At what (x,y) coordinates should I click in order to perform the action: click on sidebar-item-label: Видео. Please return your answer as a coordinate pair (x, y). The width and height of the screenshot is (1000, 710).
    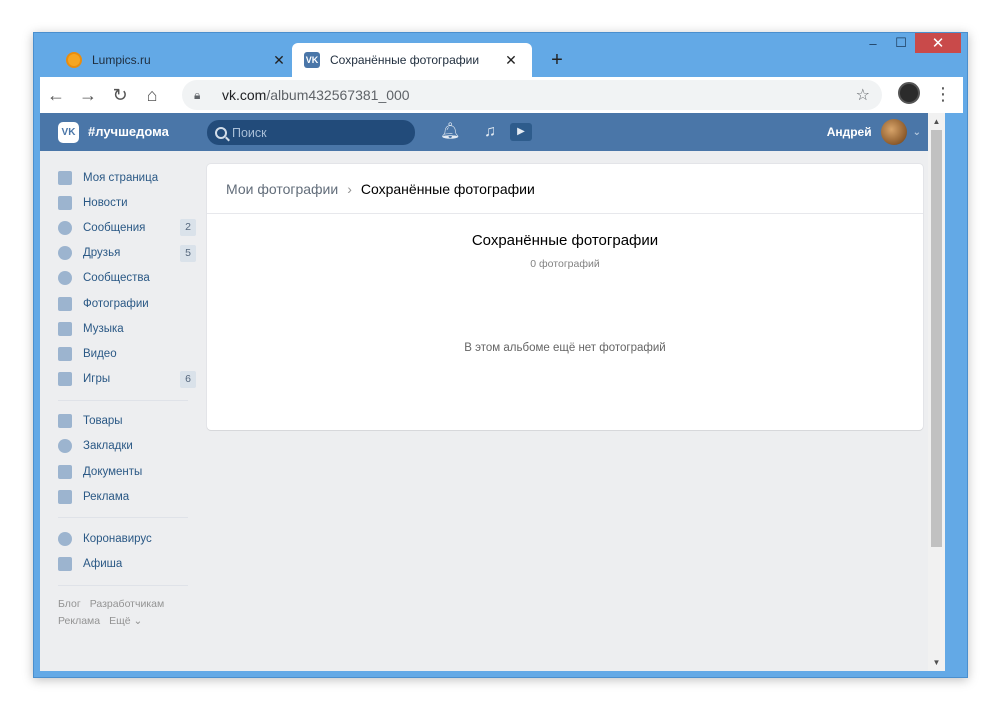
    Looking at the image, I should click on (100, 353).